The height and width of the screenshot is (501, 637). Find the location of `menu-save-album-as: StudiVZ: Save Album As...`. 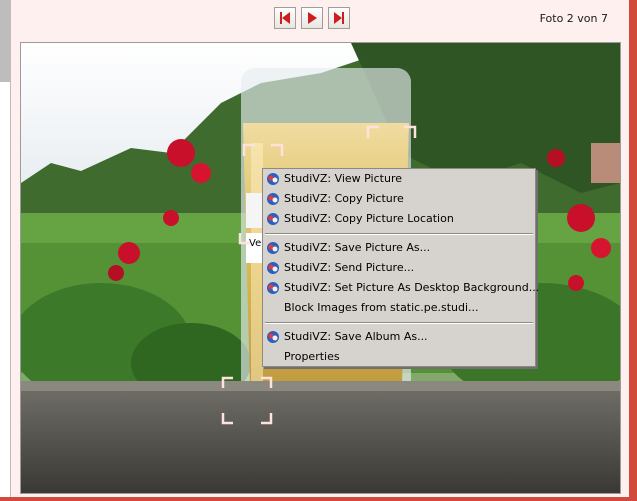

menu-save-album-as: StudiVZ: Save Album As... is located at coordinates (399, 337).